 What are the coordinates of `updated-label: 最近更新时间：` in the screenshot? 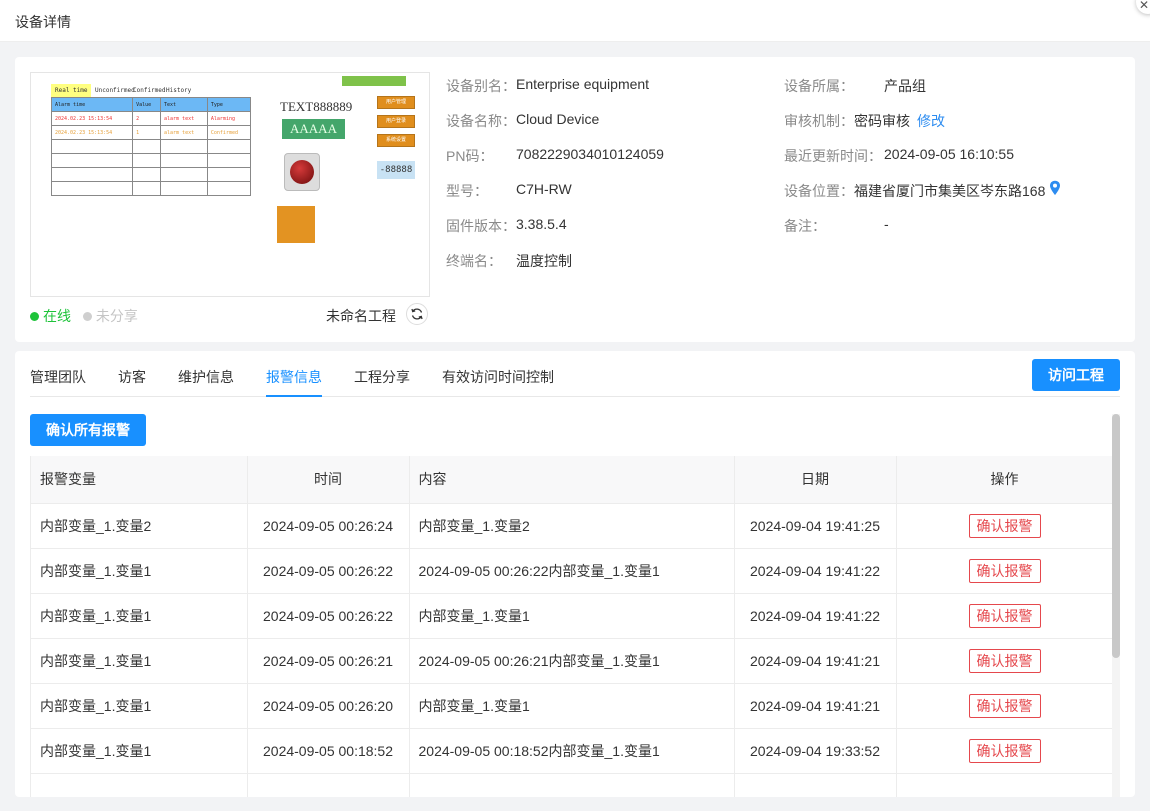 It's located at (833, 156).